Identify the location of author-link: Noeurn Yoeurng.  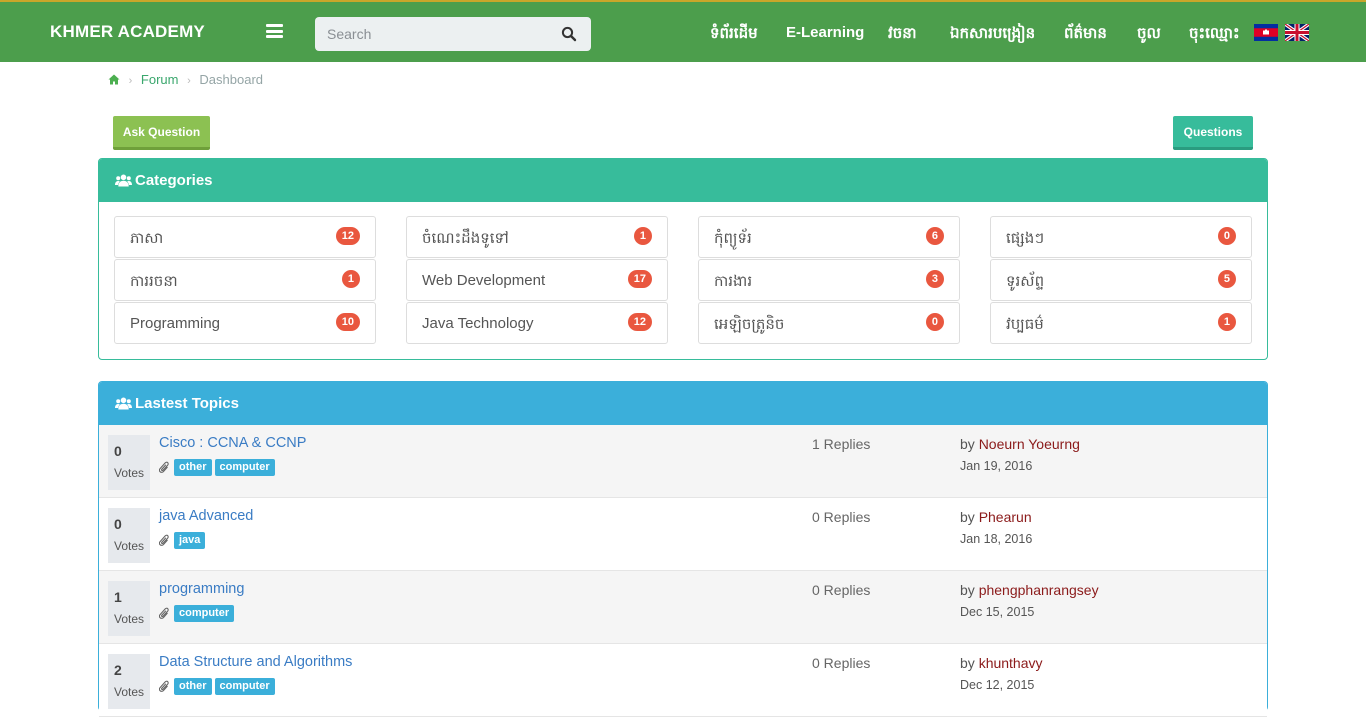
(1029, 444).